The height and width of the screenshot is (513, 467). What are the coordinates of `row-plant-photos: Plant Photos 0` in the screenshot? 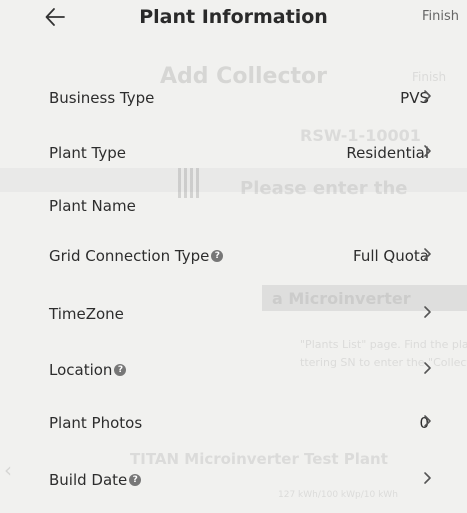 It's located at (233, 423).